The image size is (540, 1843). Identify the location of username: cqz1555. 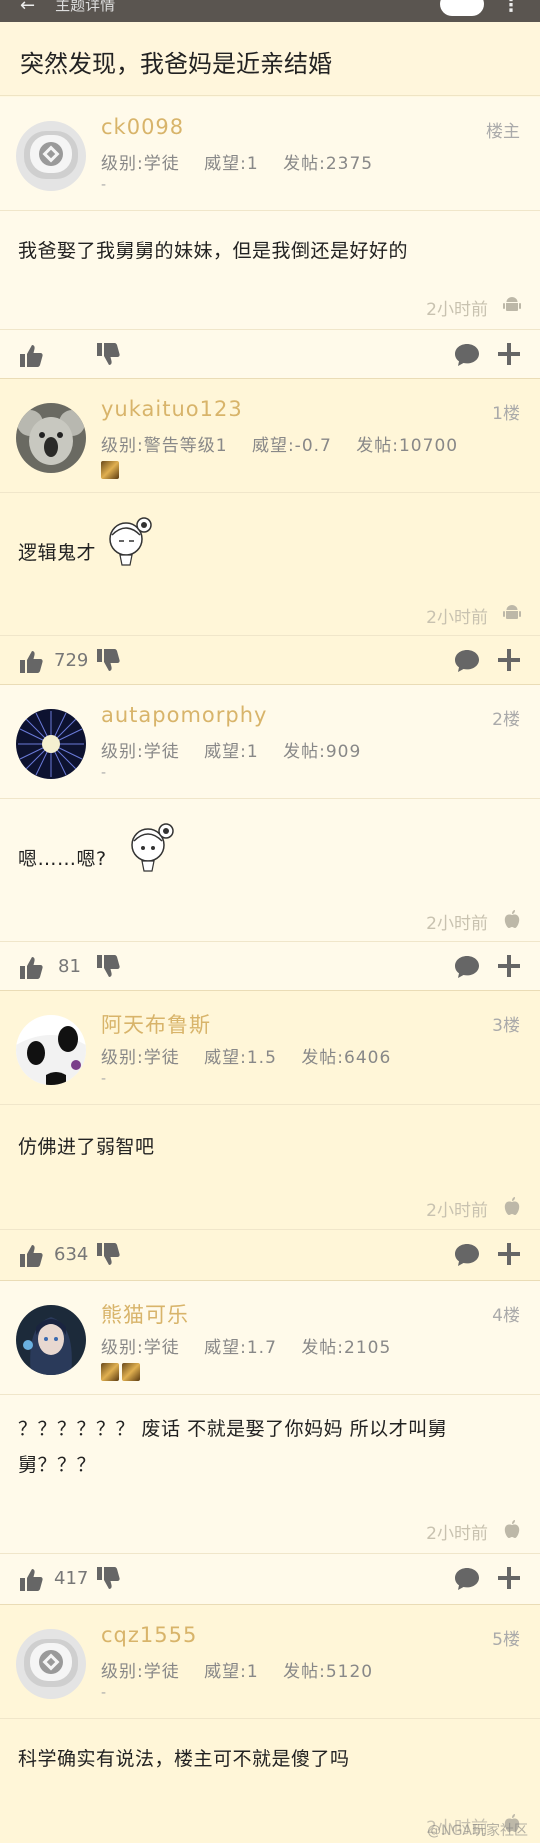
(149, 1635).